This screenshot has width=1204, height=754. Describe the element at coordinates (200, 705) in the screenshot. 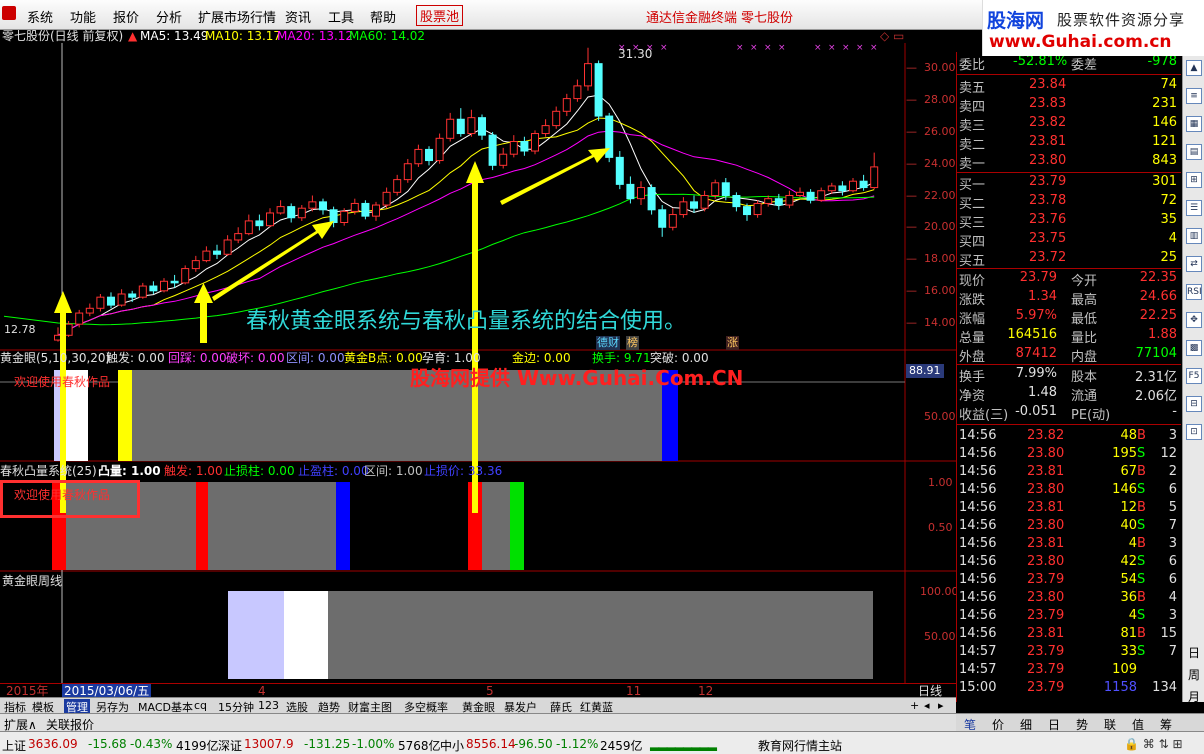

I see `indicator-tab: cq` at that location.